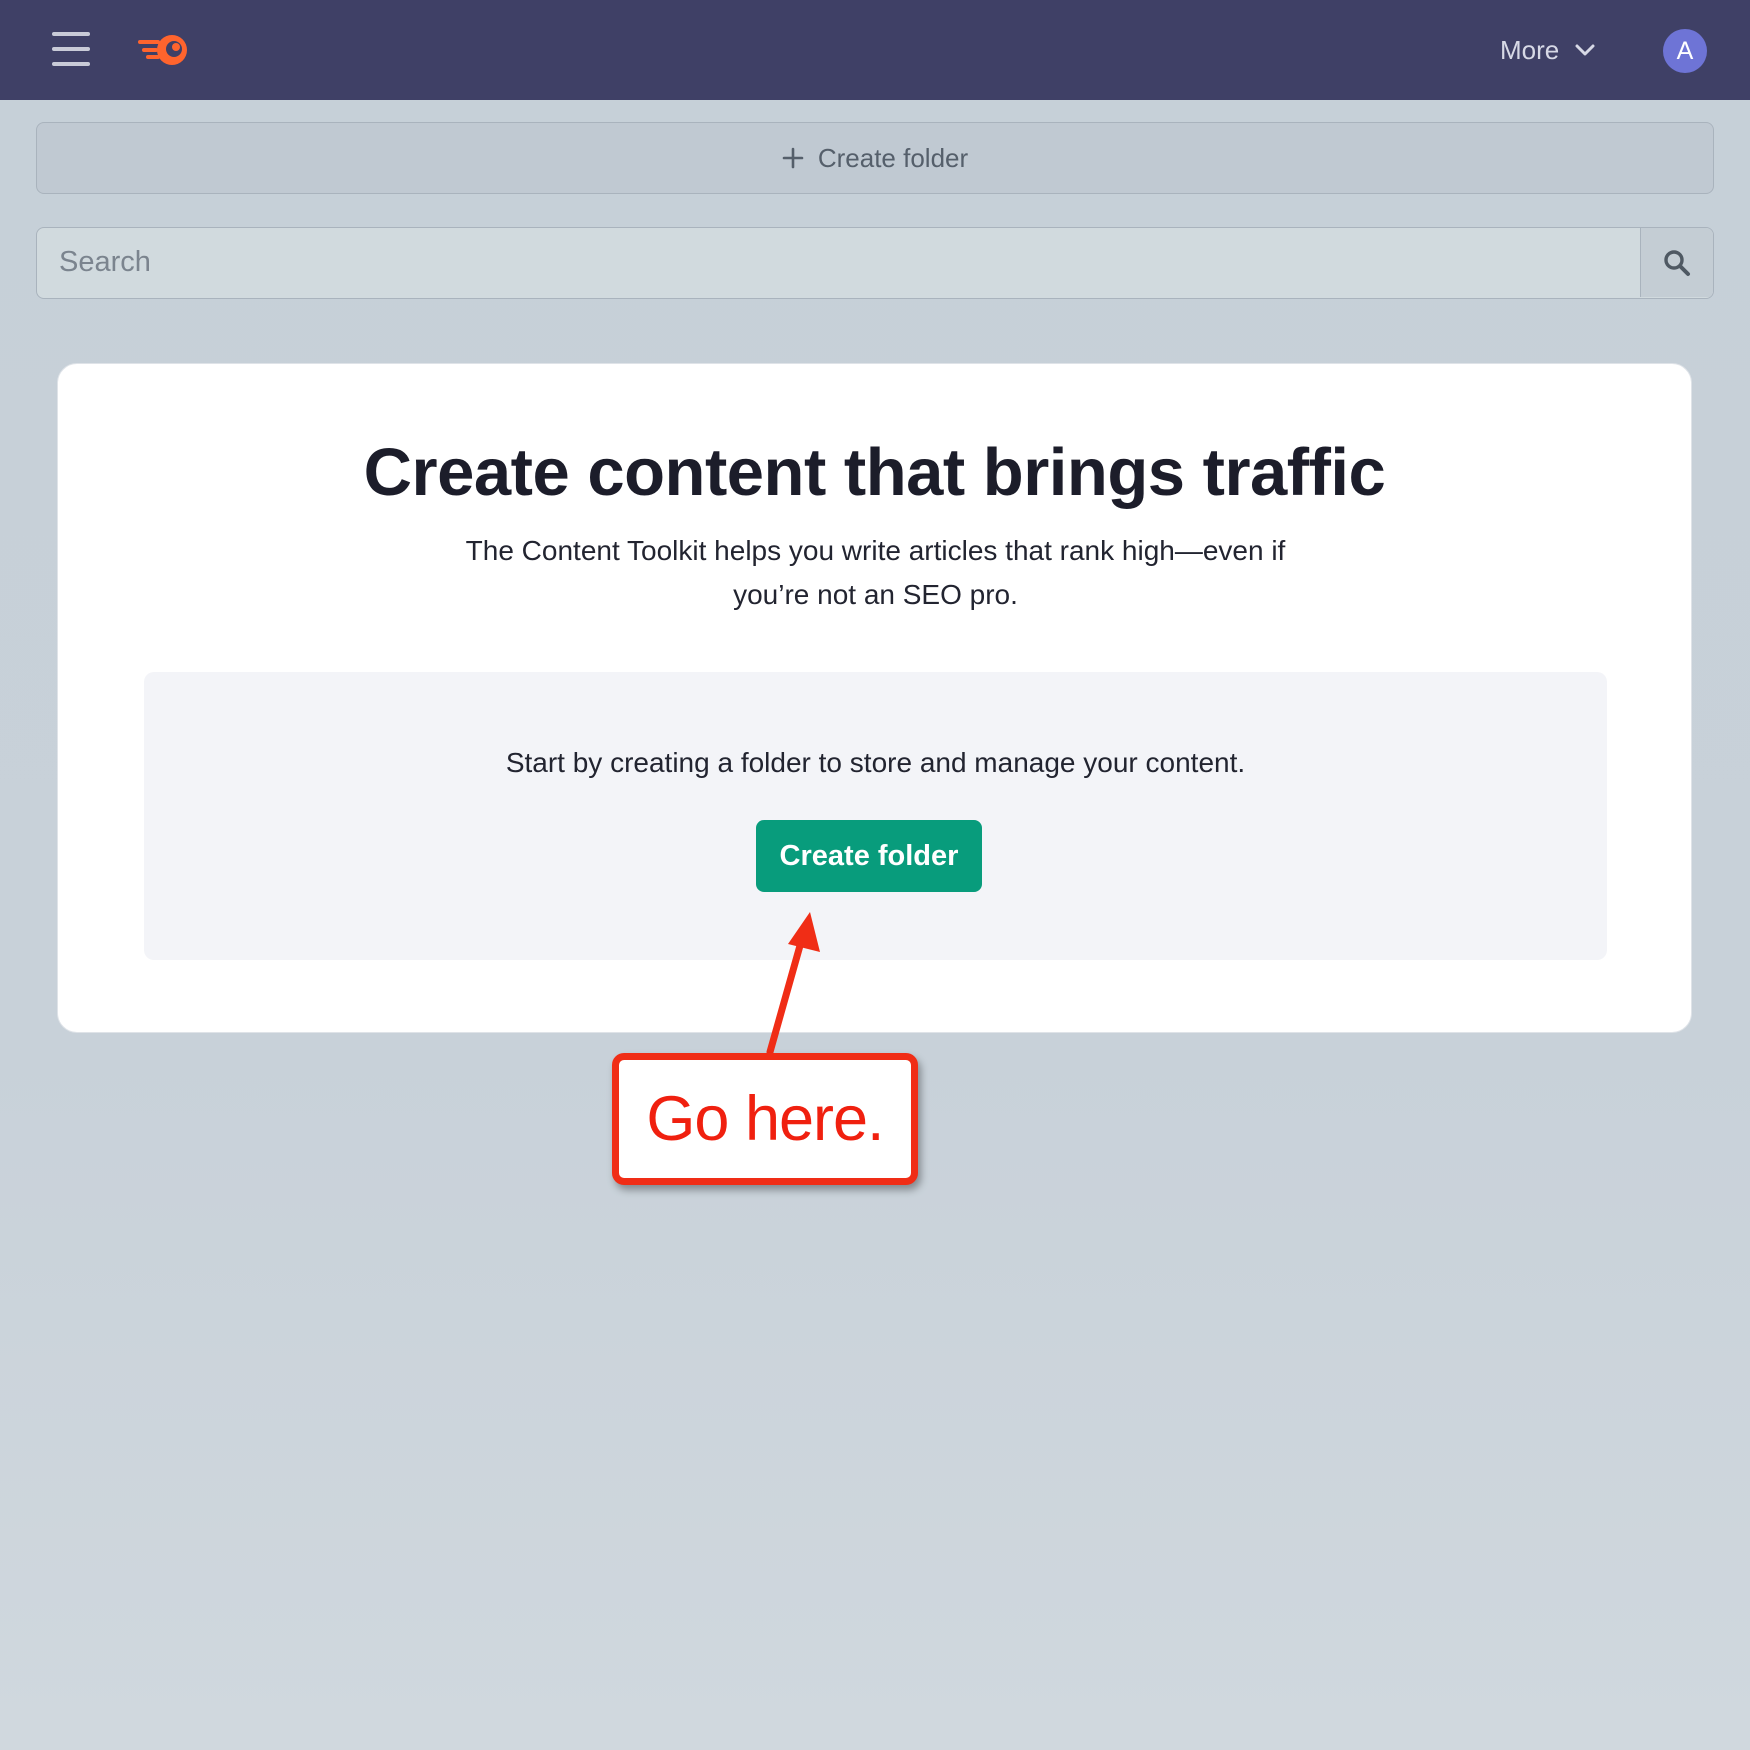  I want to click on empty-state-title: Create content that brings traffic, so click(874, 472).